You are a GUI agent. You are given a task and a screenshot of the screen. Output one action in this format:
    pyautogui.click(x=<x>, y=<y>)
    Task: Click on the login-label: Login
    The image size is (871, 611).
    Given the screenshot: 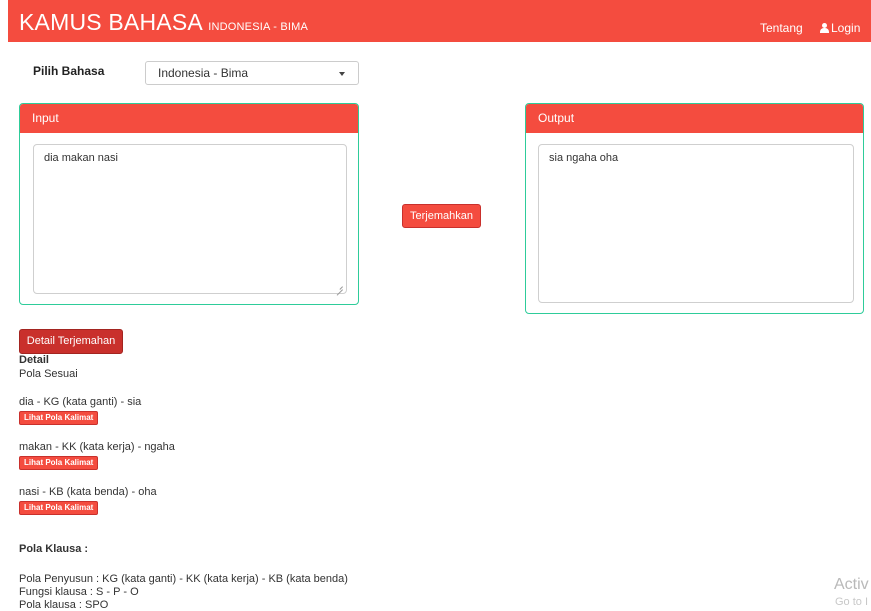 What is the action you would take?
    pyautogui.click(x=846, y=28)
    